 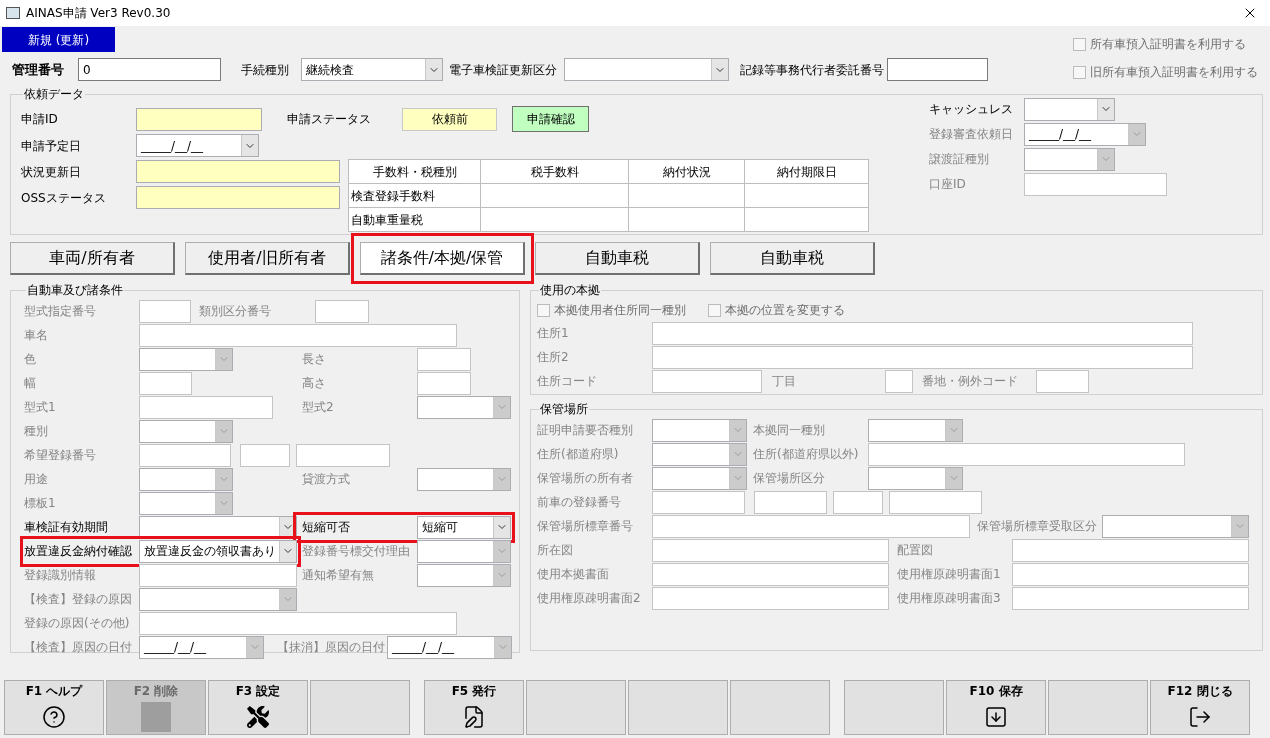 What do you see at coordinates (585, 478) in the screenshot?
I see `field-label: 保管場所の所有者` at bounding box center [585, 478].